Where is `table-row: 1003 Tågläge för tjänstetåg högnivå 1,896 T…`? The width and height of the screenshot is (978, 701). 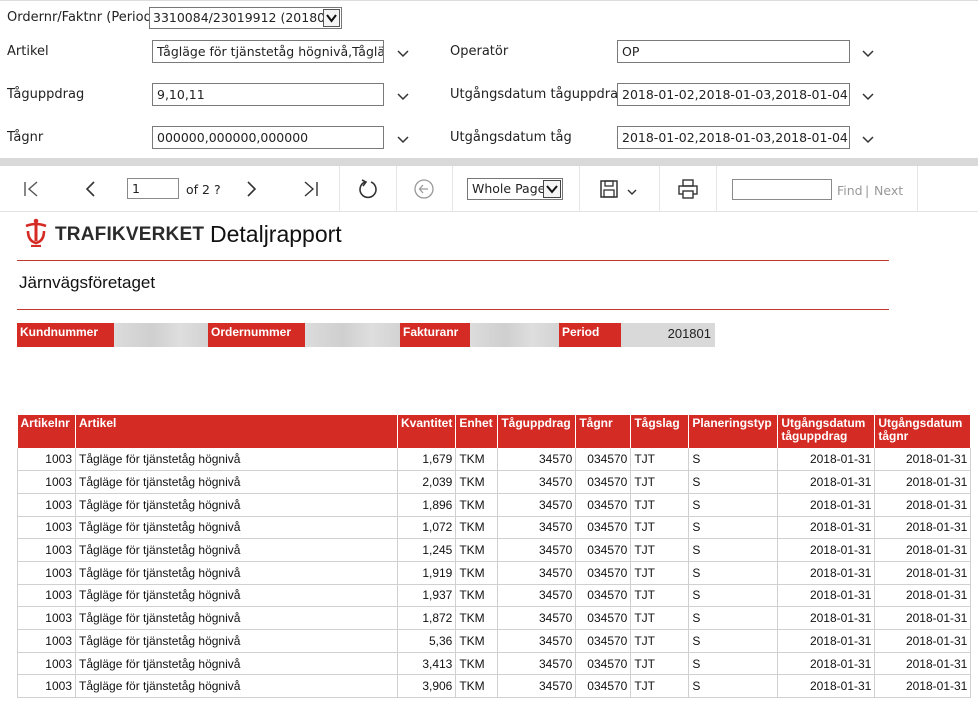 table-row: 1003 Tågläge för tjänstetåg högnivå 1,896 T… is located at coordinates (494, 505).